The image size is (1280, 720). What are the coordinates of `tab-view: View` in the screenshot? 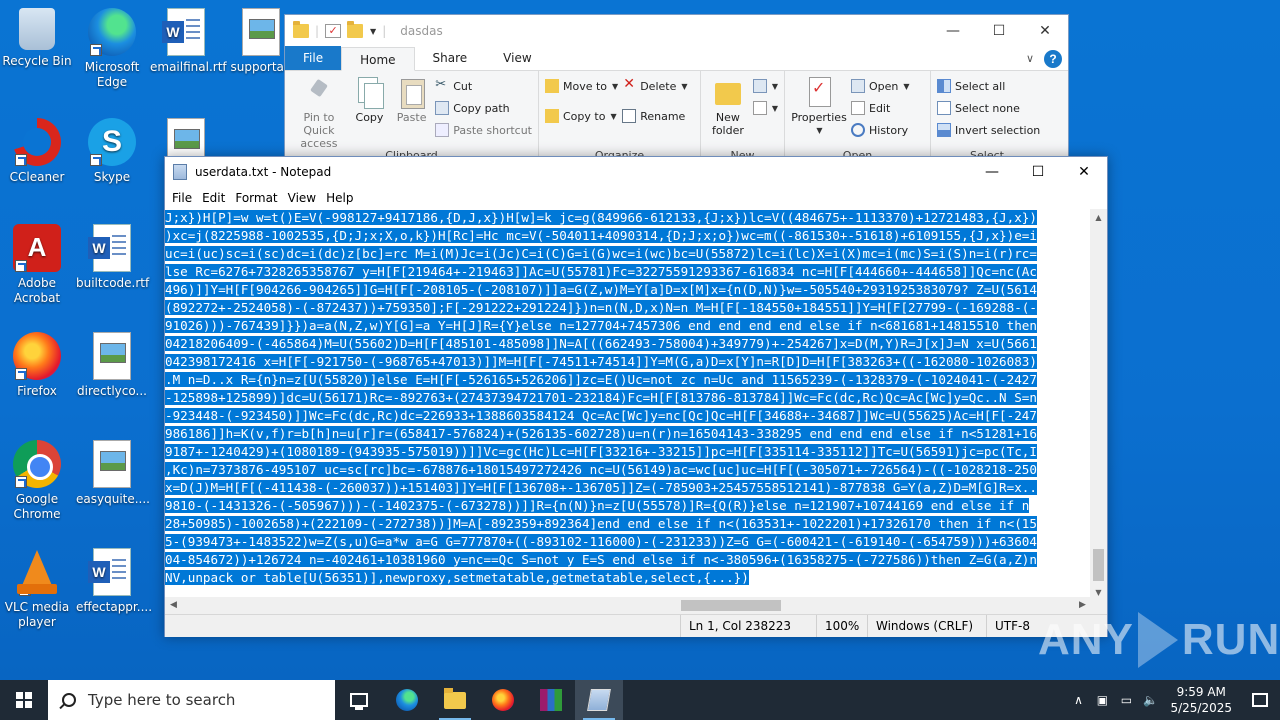 It's located at (517, 58).